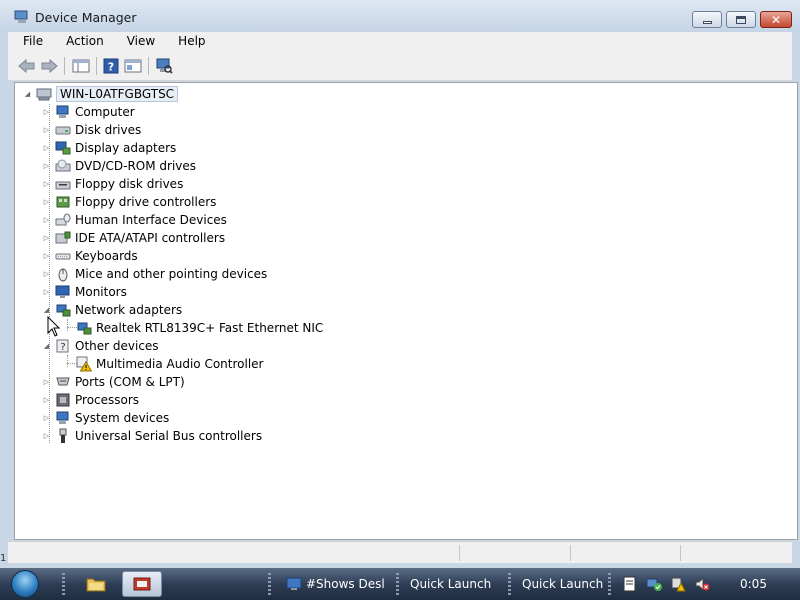  I want to click on tree-node-dvd-cd-rom: ▷ DVD/CD-ROM drives, so click(119, 166).